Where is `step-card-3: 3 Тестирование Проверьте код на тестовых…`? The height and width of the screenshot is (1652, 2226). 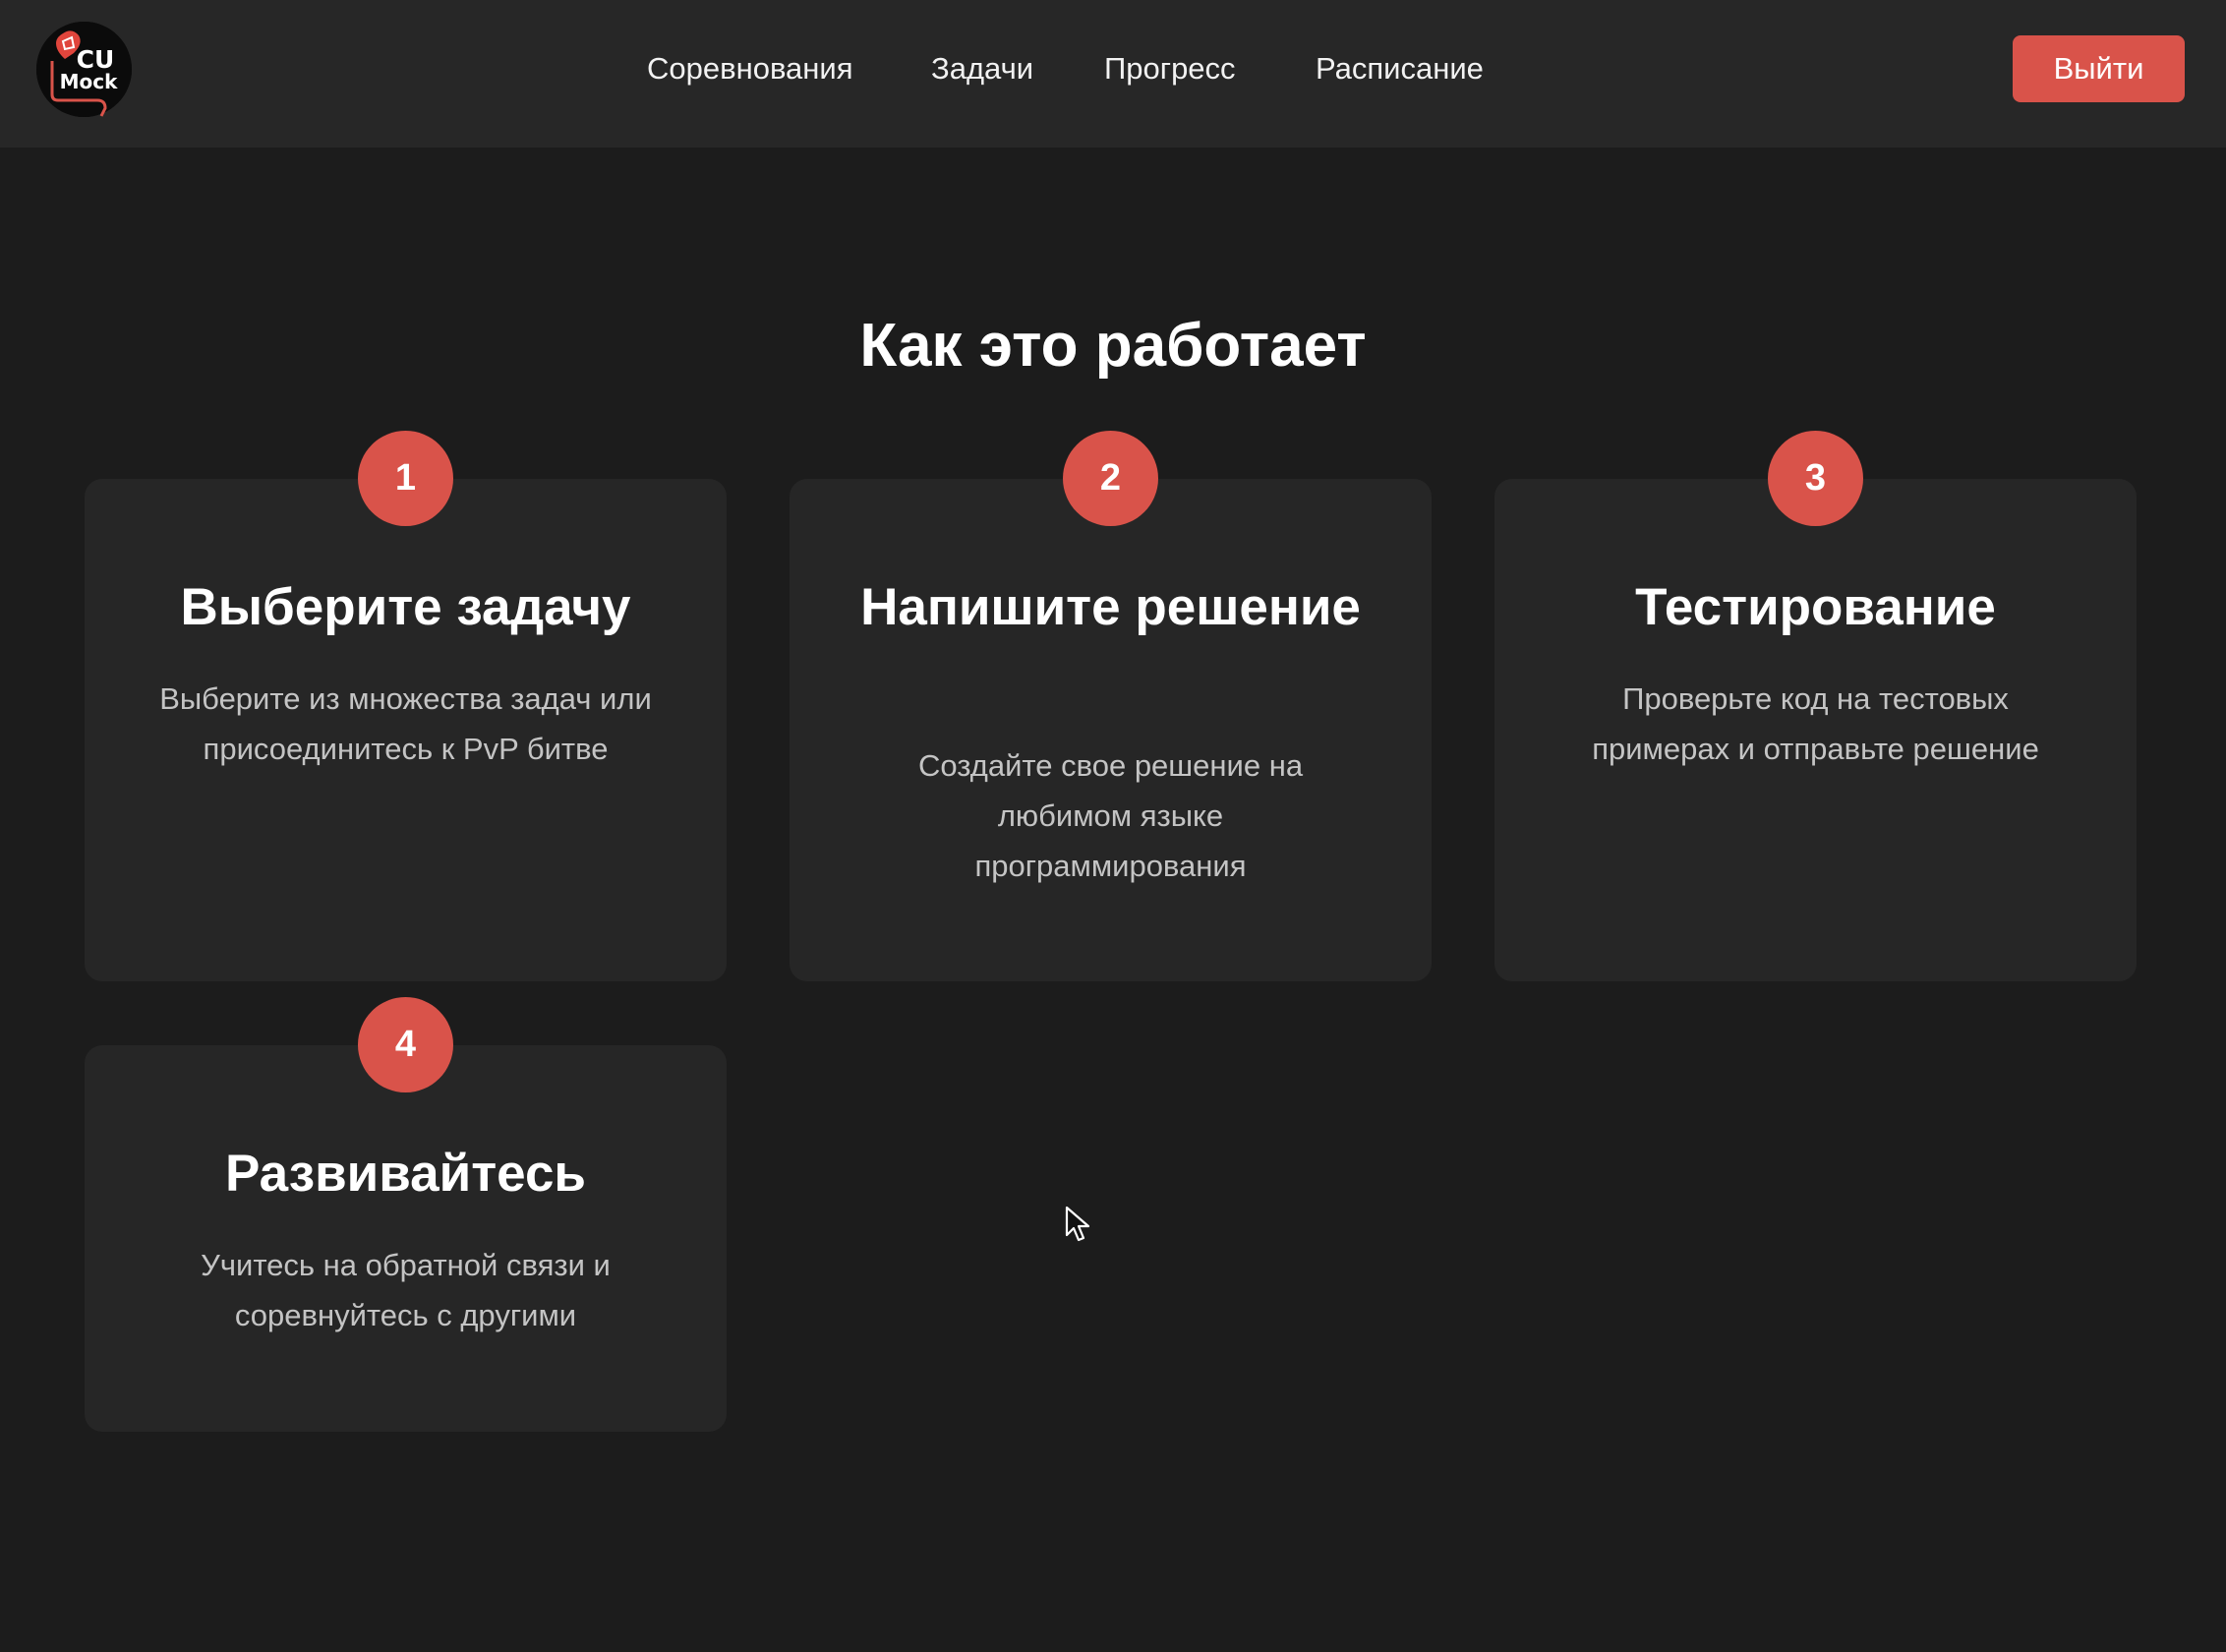 step-card-3: 3 Тестирование Проверьте код на тестовых… is located at coordinates (1815, 706).